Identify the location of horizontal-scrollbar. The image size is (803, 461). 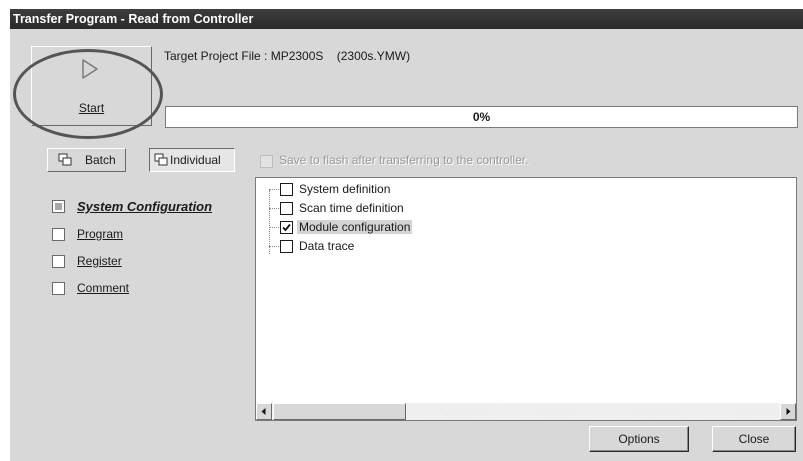
(526, 411).